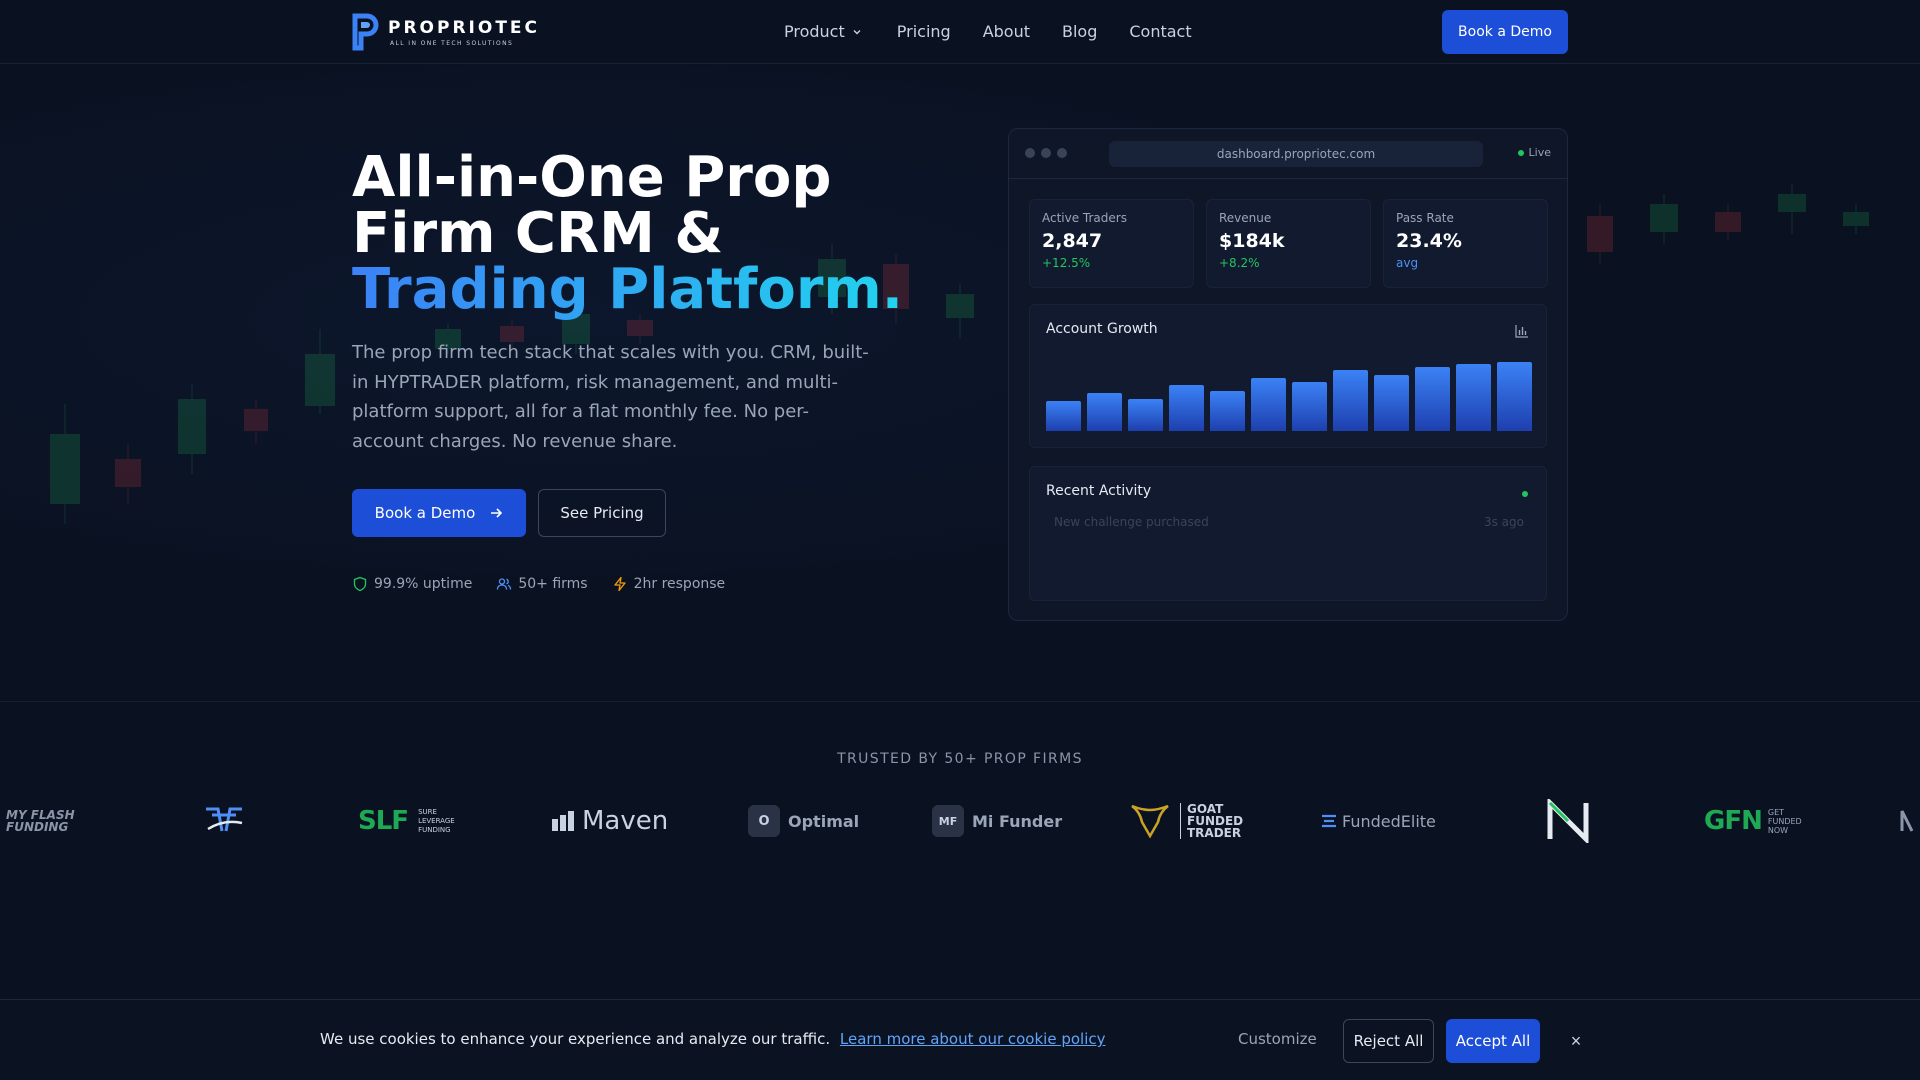 The height and width of the screenshot is (1080, 1920). I want to click on activity-status-dot-icon, so click(1525, 494).